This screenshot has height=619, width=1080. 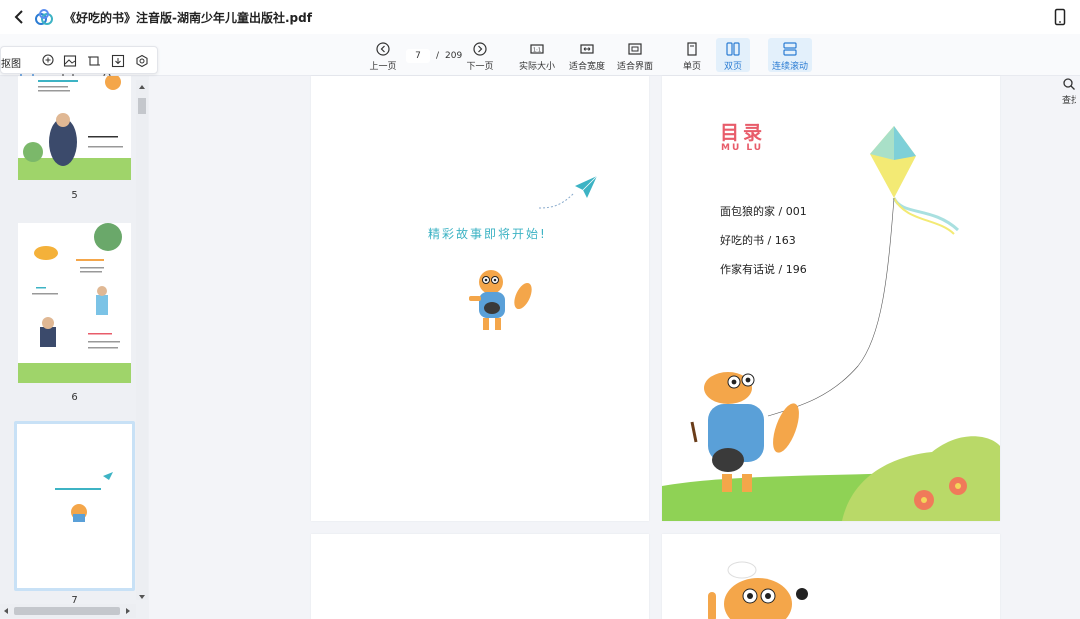 I want to click on pdf-page-next-right, so click(x=831, y=576).